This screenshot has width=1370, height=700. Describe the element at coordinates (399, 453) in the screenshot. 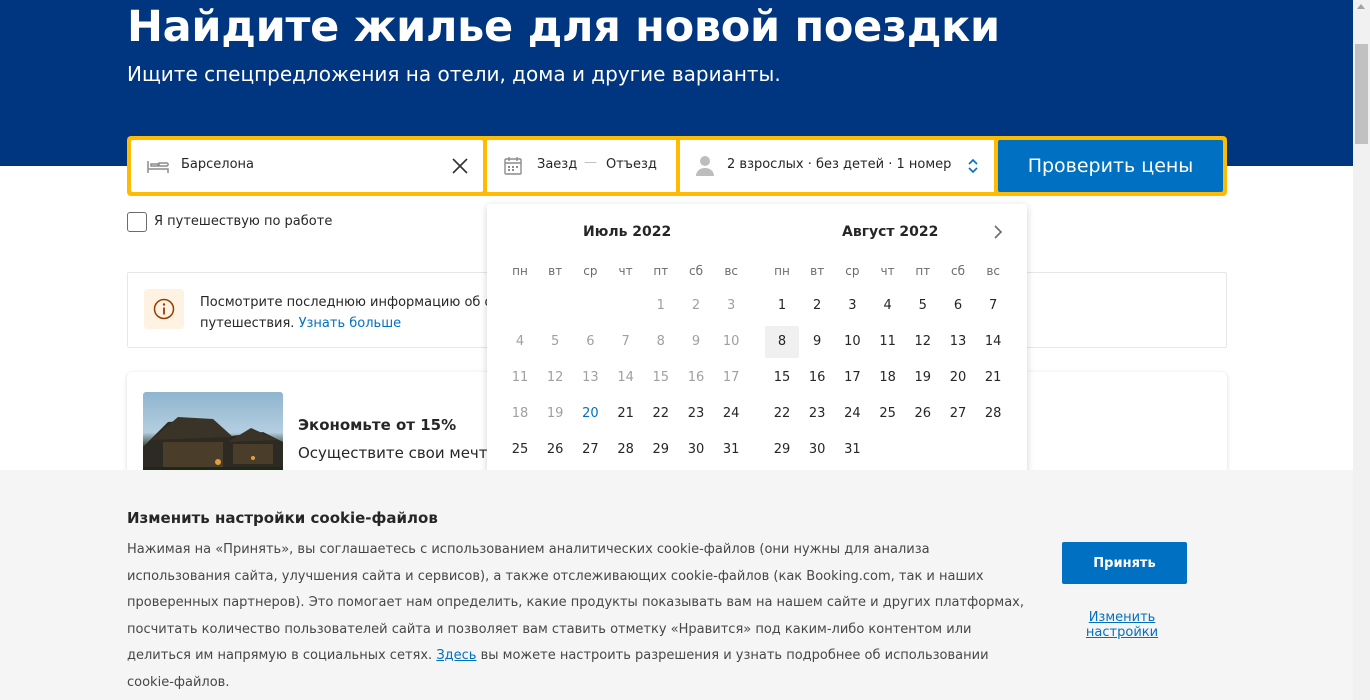

I see `promo-text: Осуществите свои мечты` at that location.